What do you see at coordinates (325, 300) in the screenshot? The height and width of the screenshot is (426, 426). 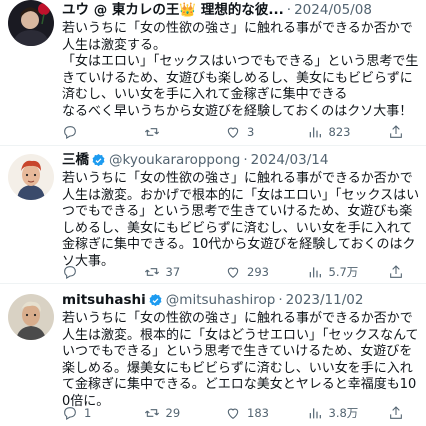 I see `tweet-date: 2023/11/02` at bounding box center [325, 300].